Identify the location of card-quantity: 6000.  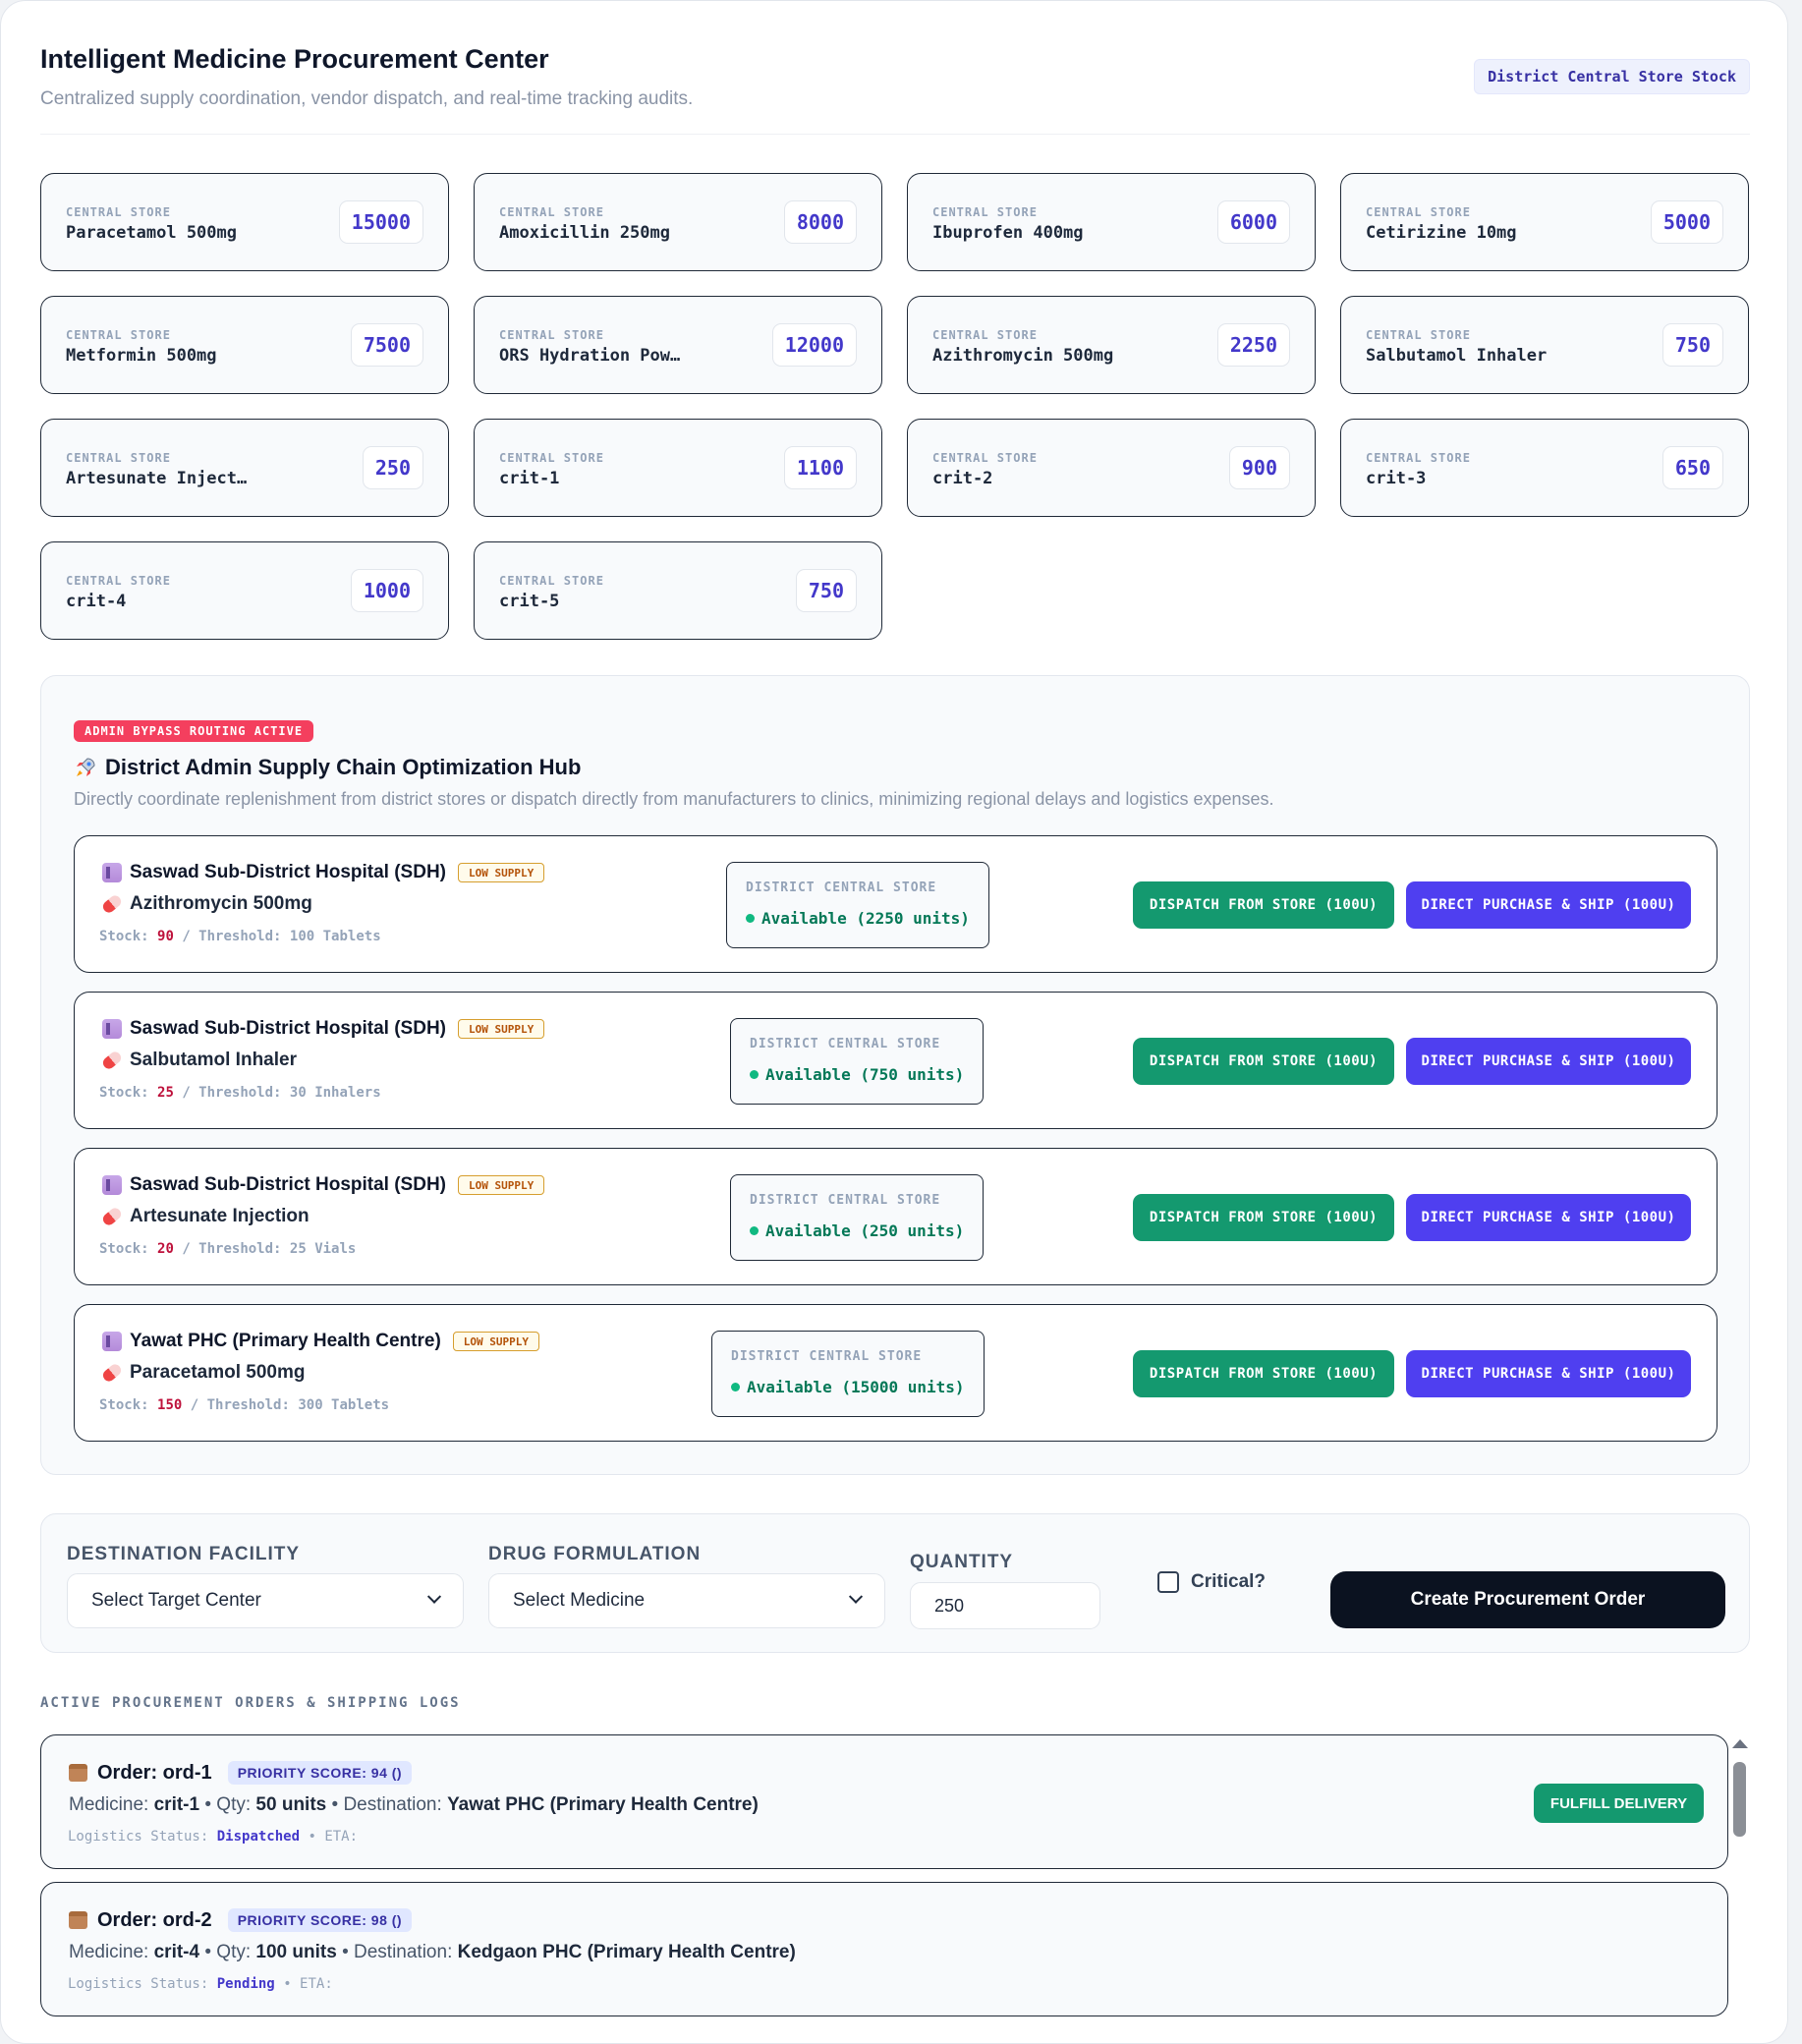
(1253, 222).